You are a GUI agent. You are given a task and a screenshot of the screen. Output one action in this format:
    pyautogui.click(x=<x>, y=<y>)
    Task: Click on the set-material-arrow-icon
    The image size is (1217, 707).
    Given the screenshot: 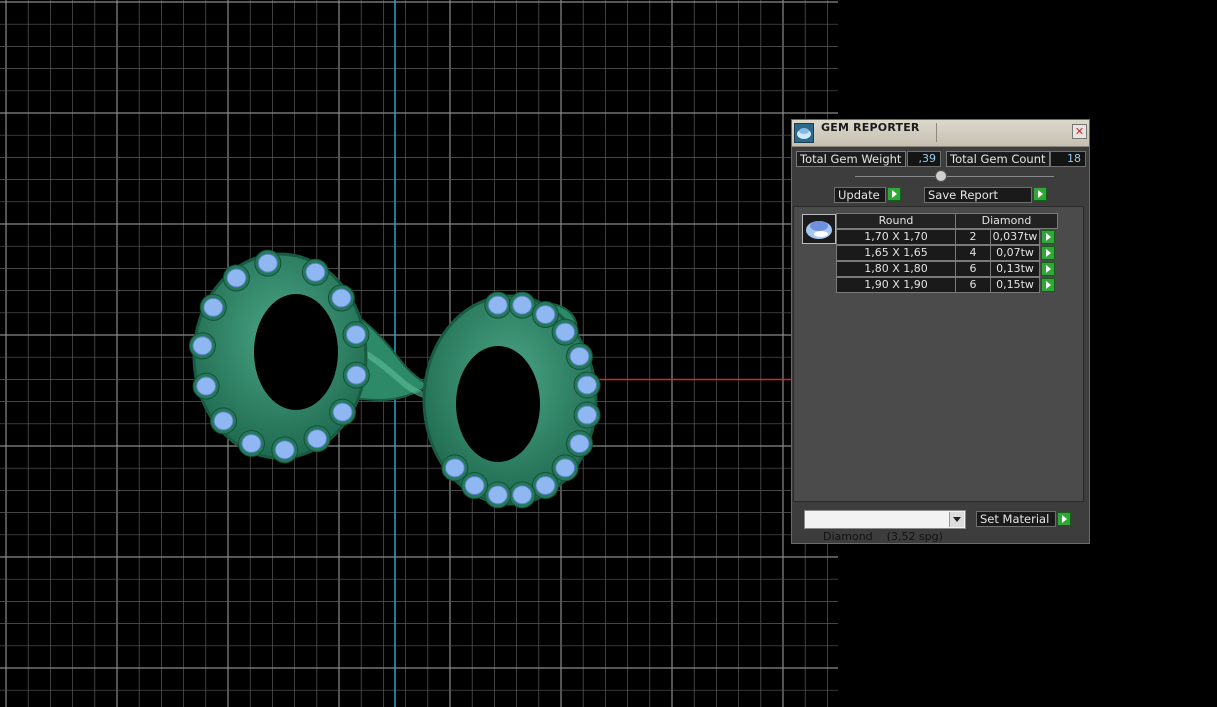 What is the action you would take?
    pyautogui.click(x=1064, y=519)
    